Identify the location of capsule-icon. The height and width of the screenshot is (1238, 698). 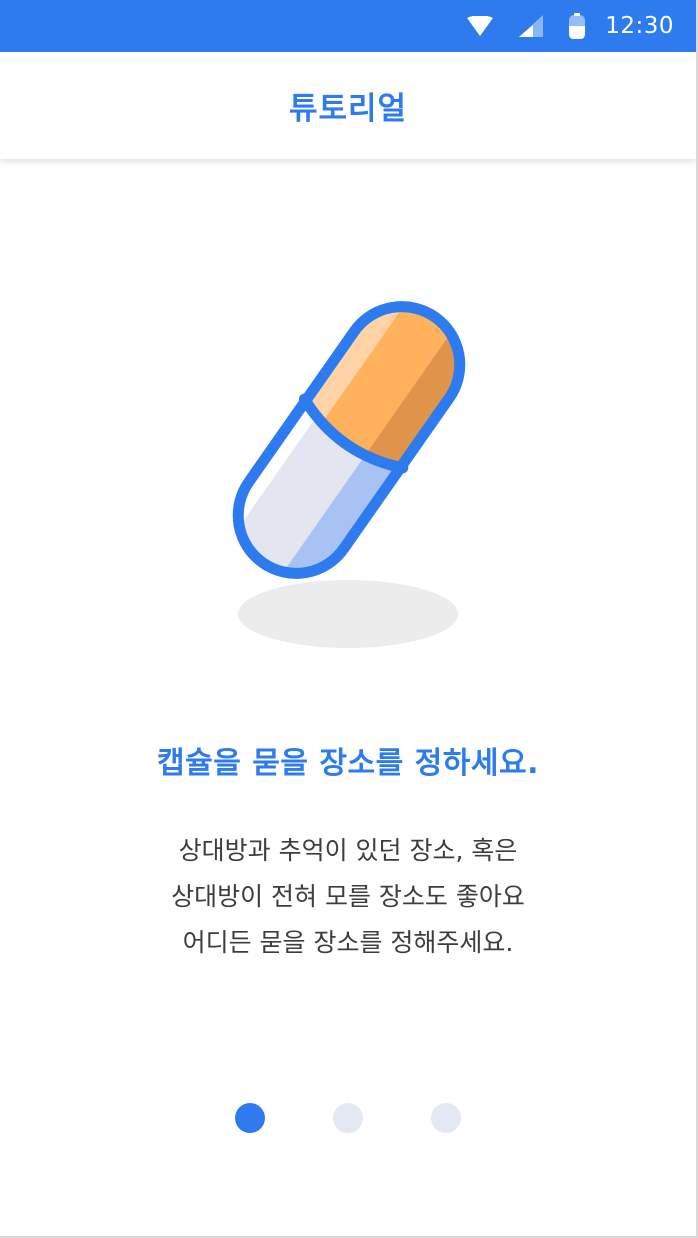
(349, 465).